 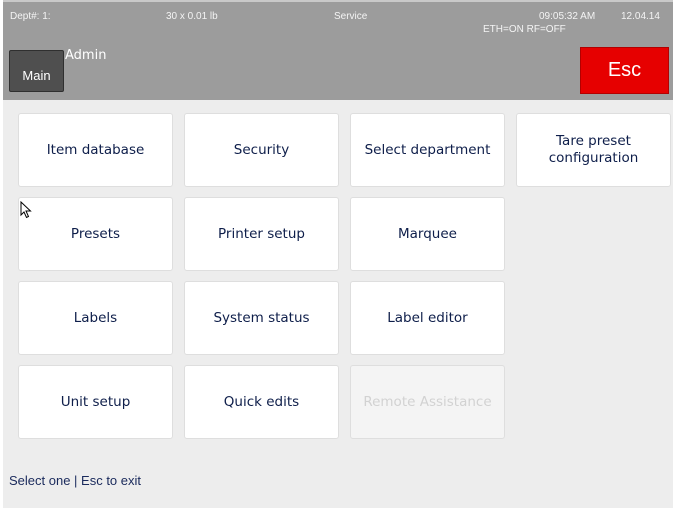 I want to click on label-editor-button: Label editor, so click(x=427, y=318).